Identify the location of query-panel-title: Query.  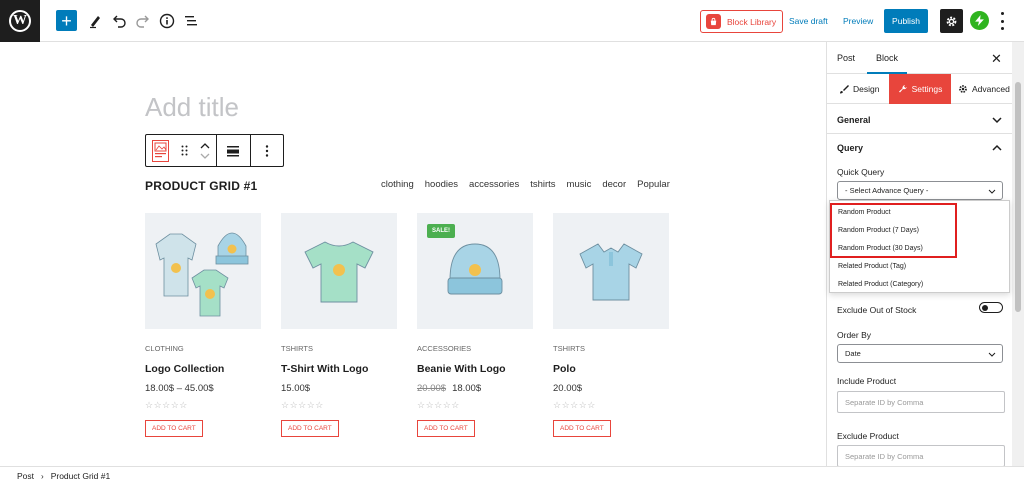
(850, 148).